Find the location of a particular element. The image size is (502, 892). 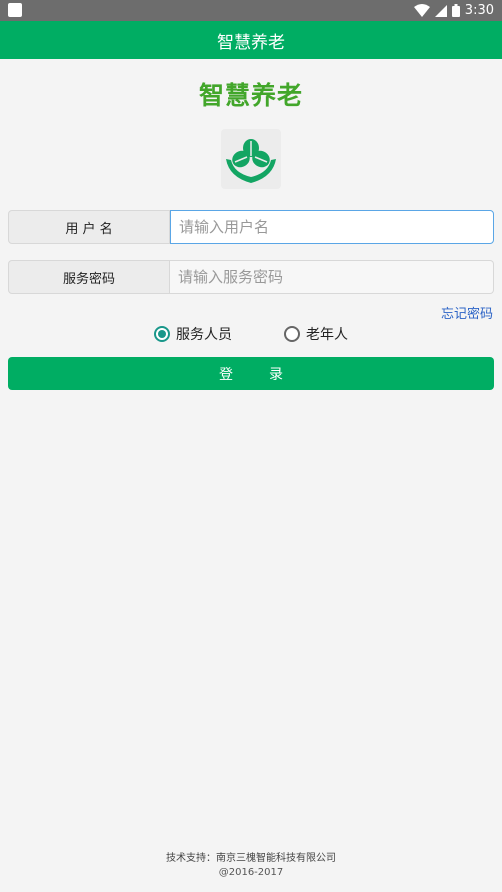

radio-checked-icon is located at coordinates (162, 334).